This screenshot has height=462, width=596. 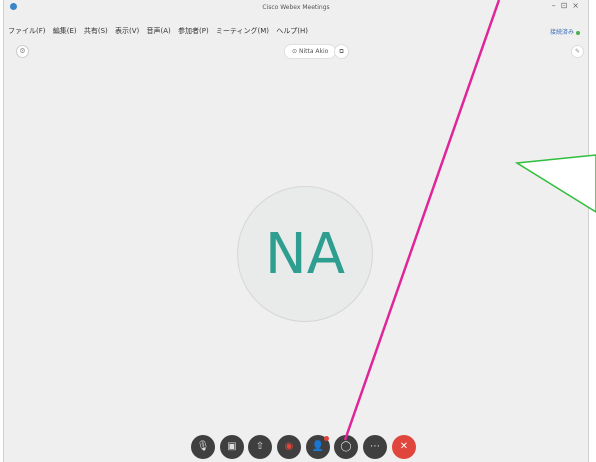 What do you see at coordinates (556, 5) in the screenshot?
I see `minimize-icon: –` at bounding box center [556, 5].